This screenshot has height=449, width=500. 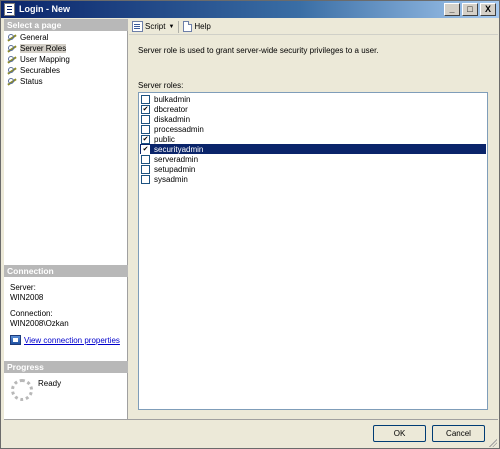 What do you see at coordinates (164, 139) in the screenshot?
I see `role-name: public` at bounding box center [164, 139].